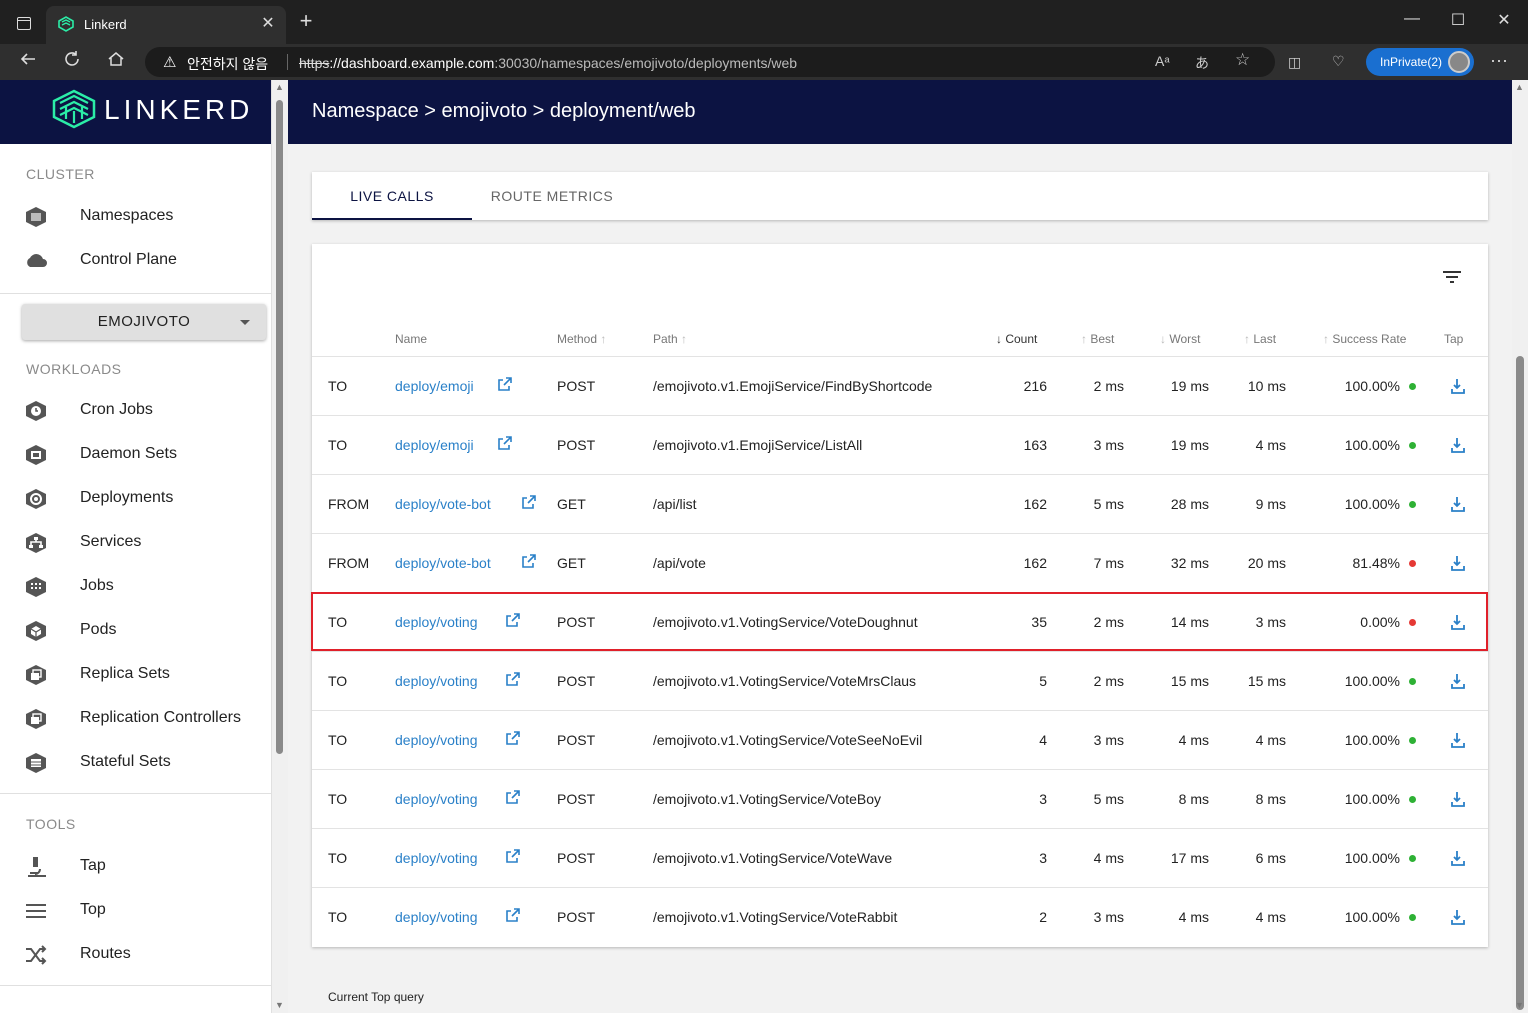 Image resolution: width=1528 pixels, height=1013 pixels. Describe the element at coordinates (581, 339) in the screenshot. I see `column-header-method: Method ↑` at that location.